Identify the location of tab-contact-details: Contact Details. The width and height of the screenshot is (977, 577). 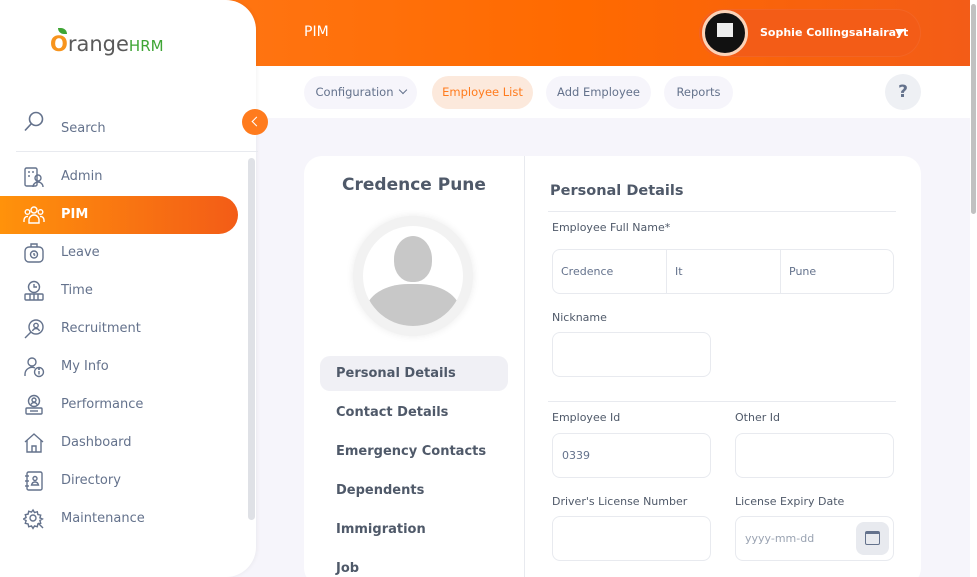
(414, 412).